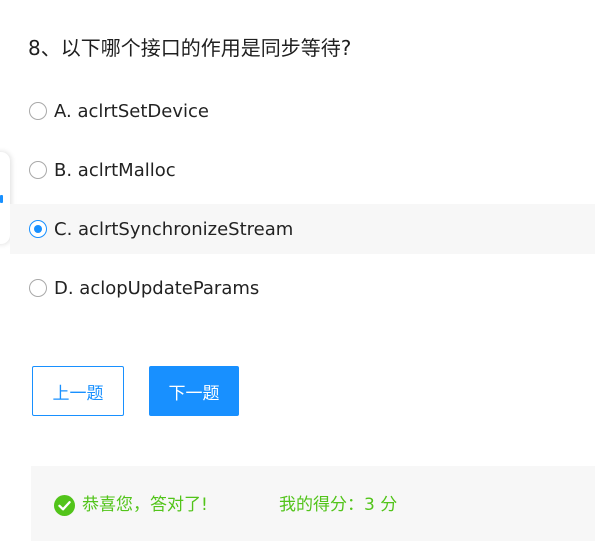 This screenshot has width=595, height=559. Describe the element at coordinates (131, 111) in the screenshot. I see `option-label: A. aclrtSetDevice` at that location.